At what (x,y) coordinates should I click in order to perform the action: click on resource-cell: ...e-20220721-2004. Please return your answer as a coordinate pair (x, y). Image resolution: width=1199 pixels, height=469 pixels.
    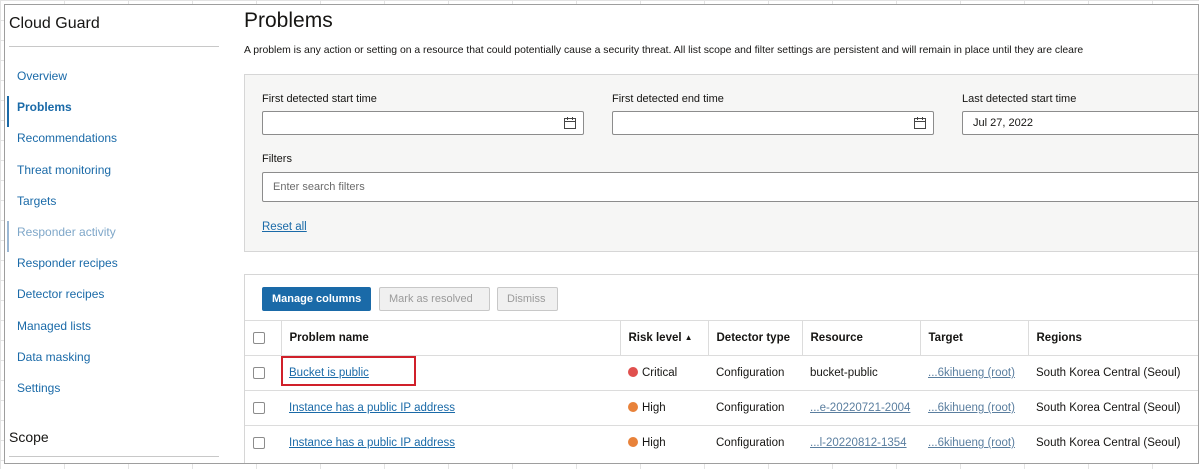
    Looking at the image, I should click on (861, 408).